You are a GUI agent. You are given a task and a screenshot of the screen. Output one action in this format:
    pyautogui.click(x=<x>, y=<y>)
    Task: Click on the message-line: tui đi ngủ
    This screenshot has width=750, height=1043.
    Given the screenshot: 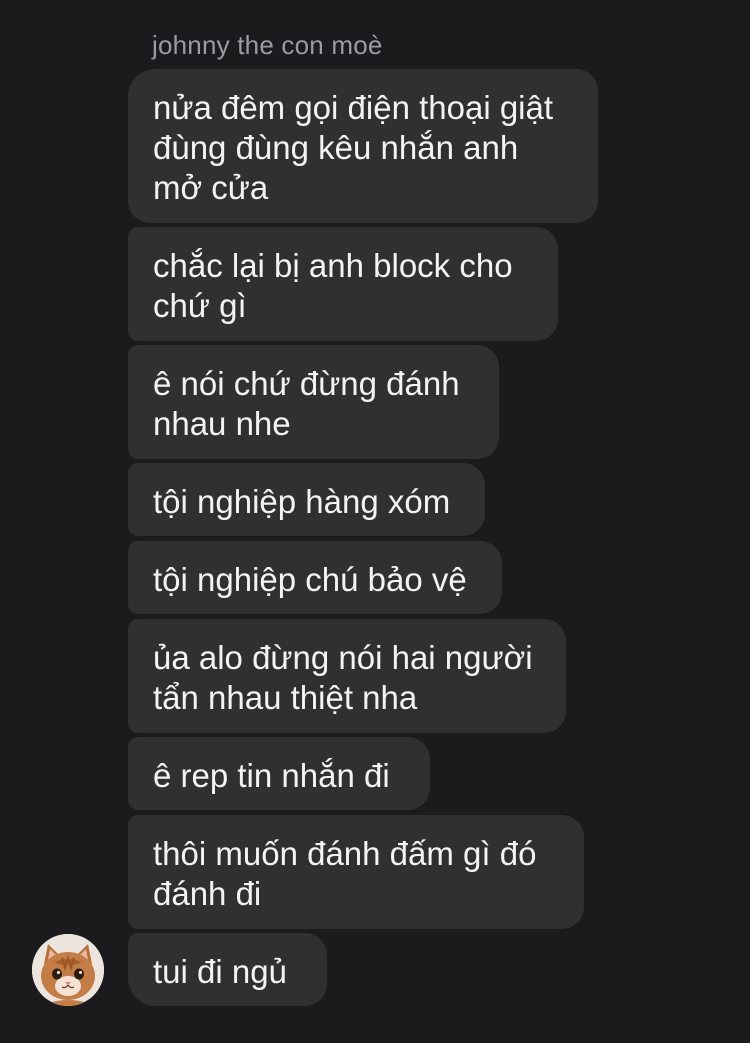 What is the action you would take?
    pyautogui.click(x=220, y=971)
    